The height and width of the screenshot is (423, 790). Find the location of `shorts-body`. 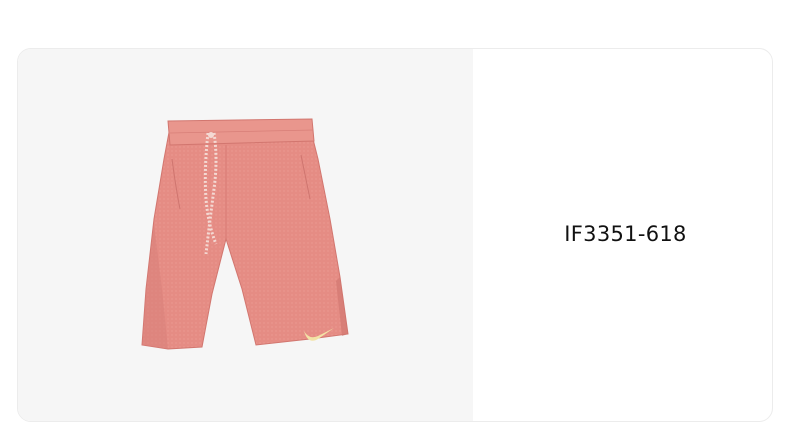

shorts-body is located at coordinates (245, 238).